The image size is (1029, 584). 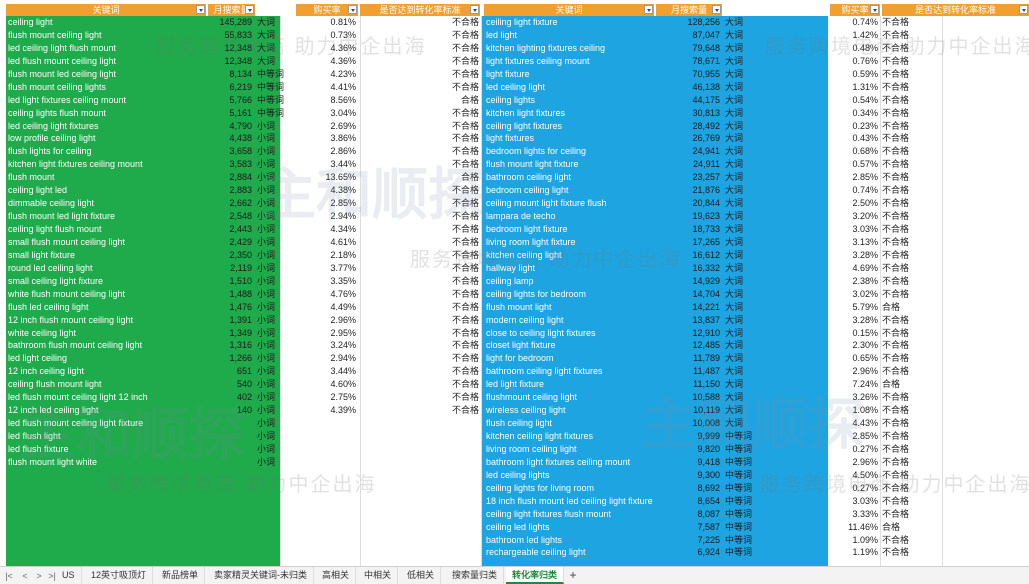 I want to click on keyword-cell: rechargeable ceiling light, so click(x=571, y=552).